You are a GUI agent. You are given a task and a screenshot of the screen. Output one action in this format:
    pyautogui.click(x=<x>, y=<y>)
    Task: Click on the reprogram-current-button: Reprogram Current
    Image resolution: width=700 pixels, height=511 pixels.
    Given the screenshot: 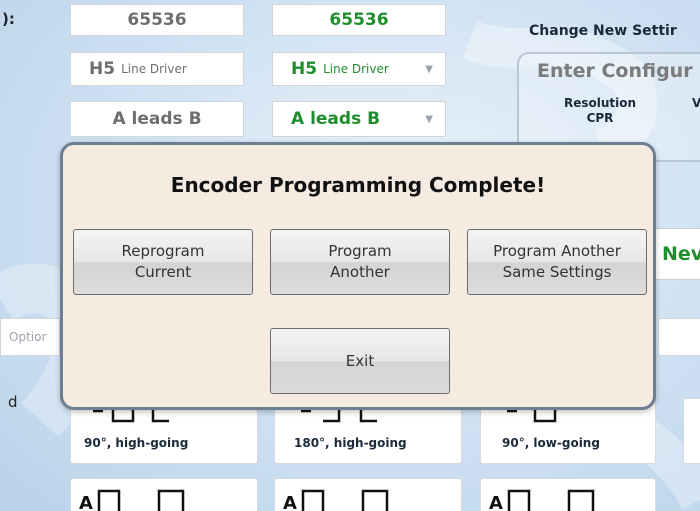 What is the action you would take?
    pyautogui.click(x=163, y=262)
    